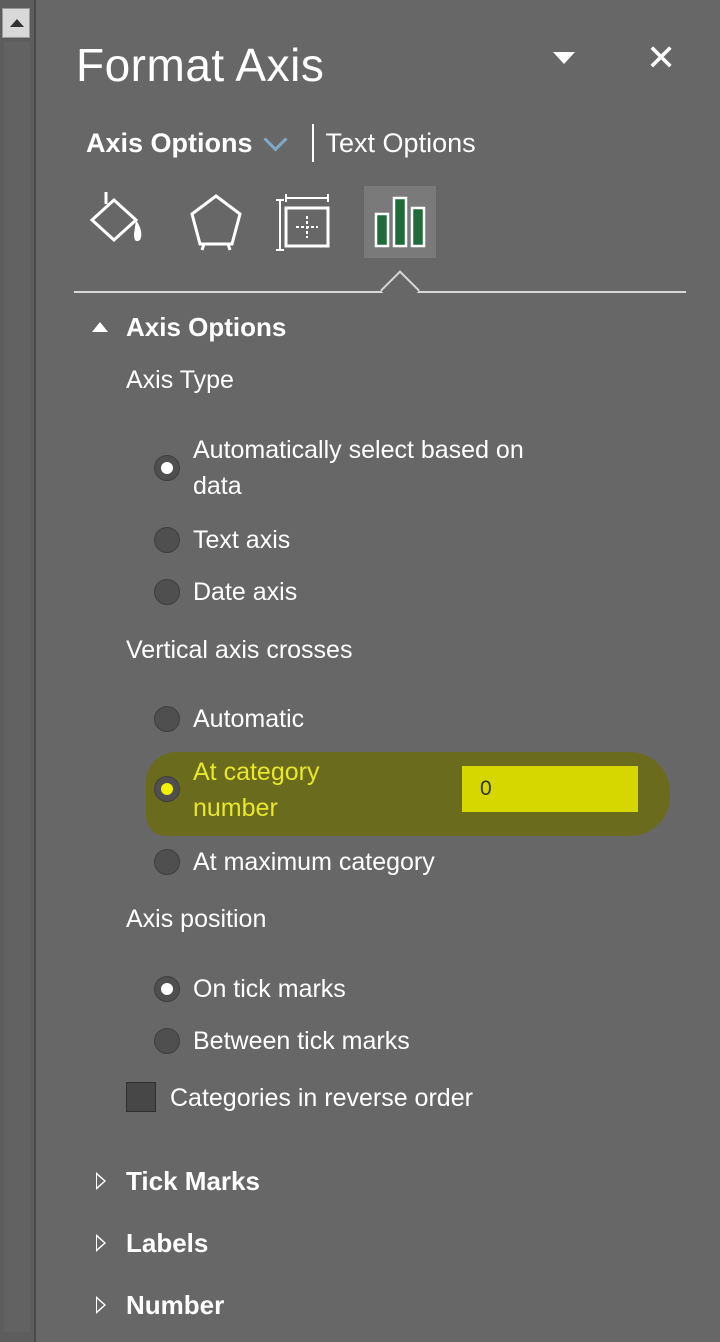 Image resolution: width=720 pixels, height=1342 pixels. What do you see at coordinates (167, 789) in the screenshot?
I see `radio-at-category-number` at bounding box center [167, 789].